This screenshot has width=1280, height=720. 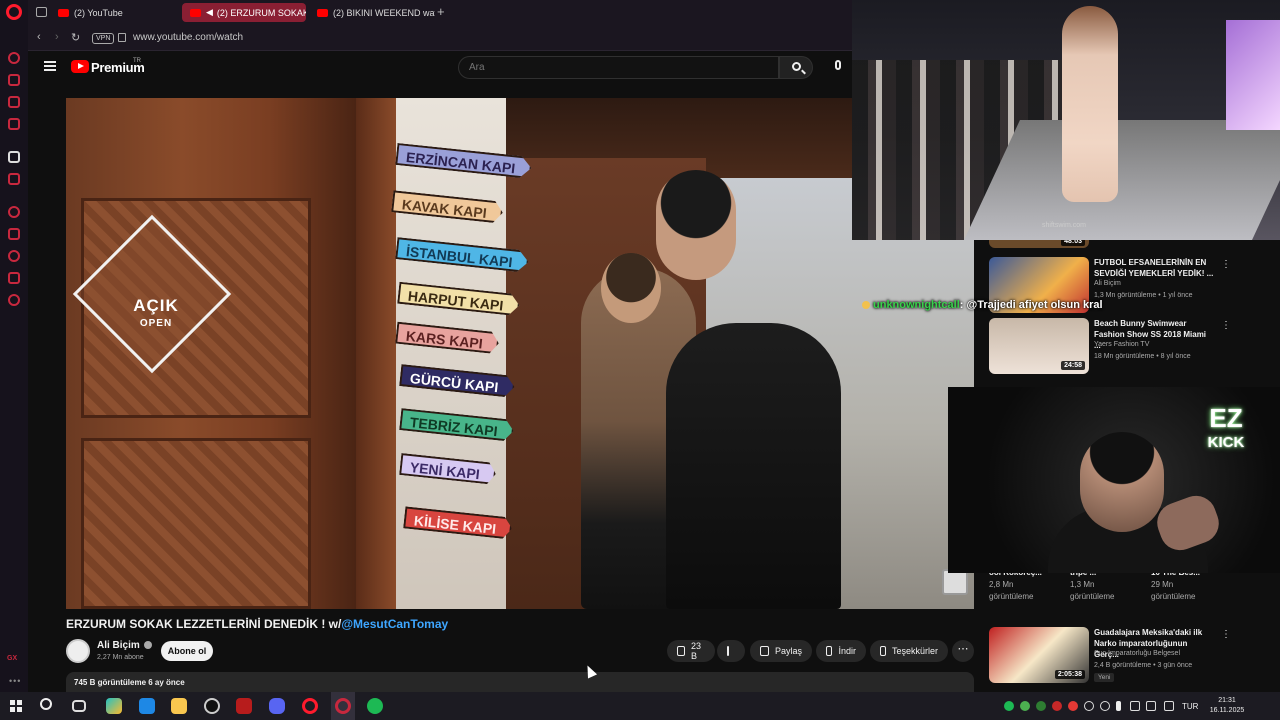 What do you see at coordinates (963, 651) in the screenshot?
I see `more-actions-button: ⋯` at bounding box center [963, 651].